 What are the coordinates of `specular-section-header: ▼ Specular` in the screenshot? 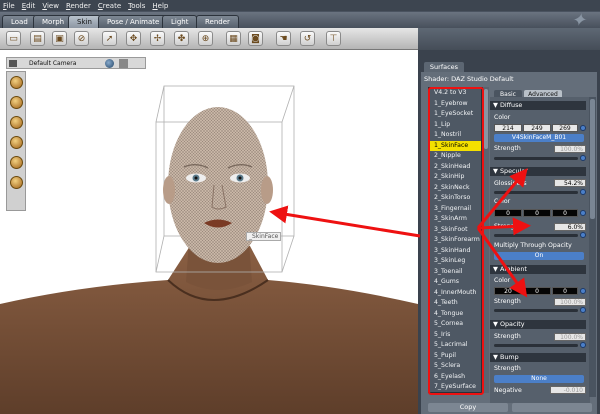 It's located at (538, 171).